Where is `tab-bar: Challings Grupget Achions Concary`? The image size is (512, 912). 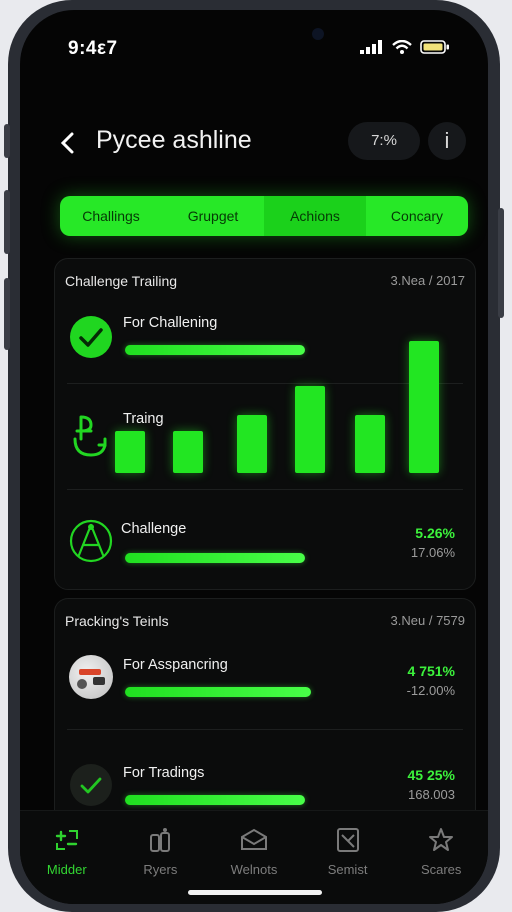 tab-bar: Challings Grupget Achions Concary is located at coordinates (264, 216).